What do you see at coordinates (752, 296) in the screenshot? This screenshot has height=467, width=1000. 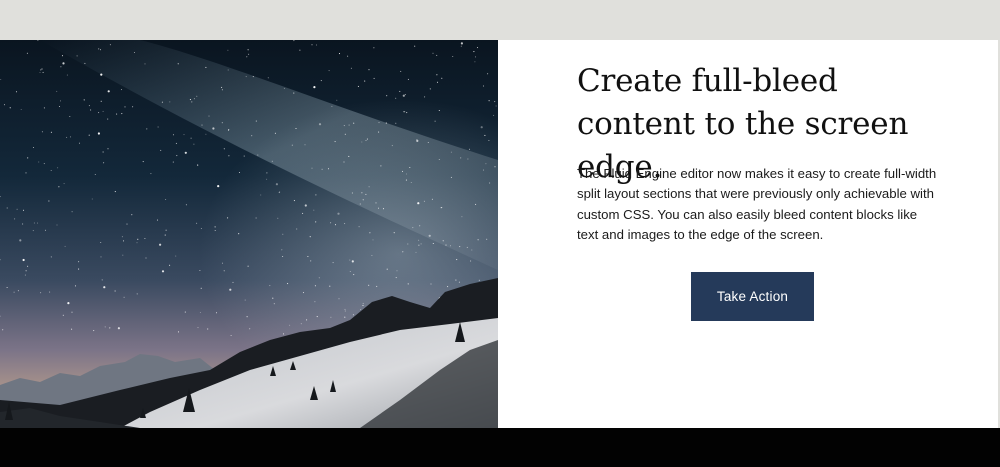 I see `take-action-button: Take Action` at bounding box center [752, 296].